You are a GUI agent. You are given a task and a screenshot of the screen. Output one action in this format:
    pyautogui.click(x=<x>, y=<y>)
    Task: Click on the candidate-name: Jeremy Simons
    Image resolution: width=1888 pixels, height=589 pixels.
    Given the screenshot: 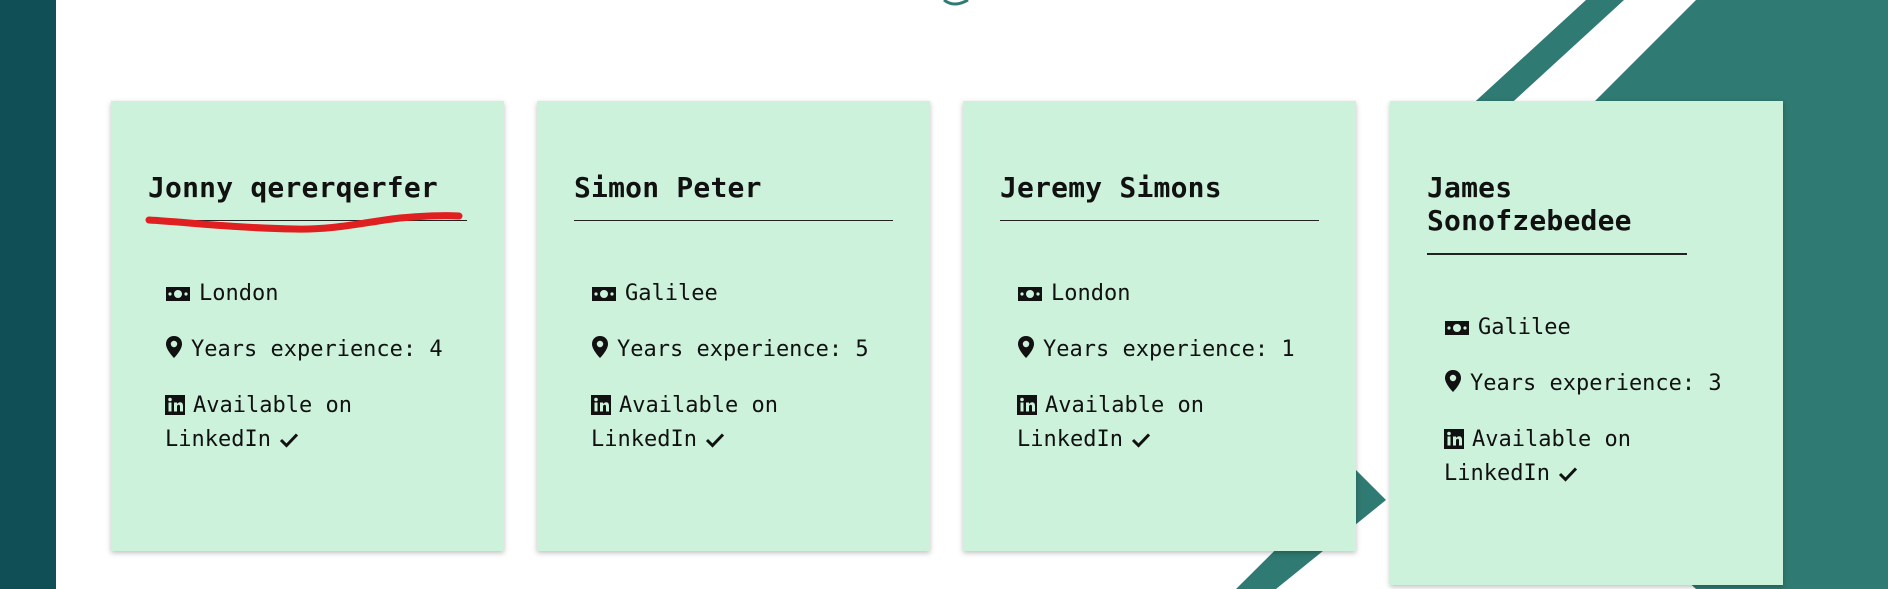 What is the action you would take?
    pyautogui.click(x=1159, y=196)
    